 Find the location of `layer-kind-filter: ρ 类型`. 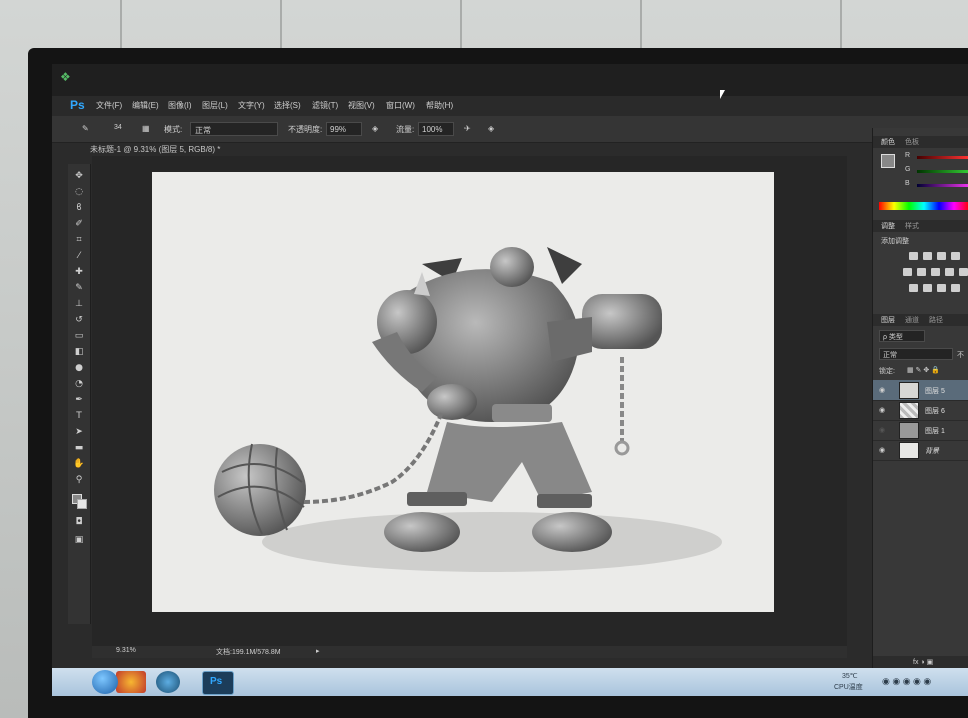

layer-kind-filter: ρ 类型 is located at coordinates (902, 336).